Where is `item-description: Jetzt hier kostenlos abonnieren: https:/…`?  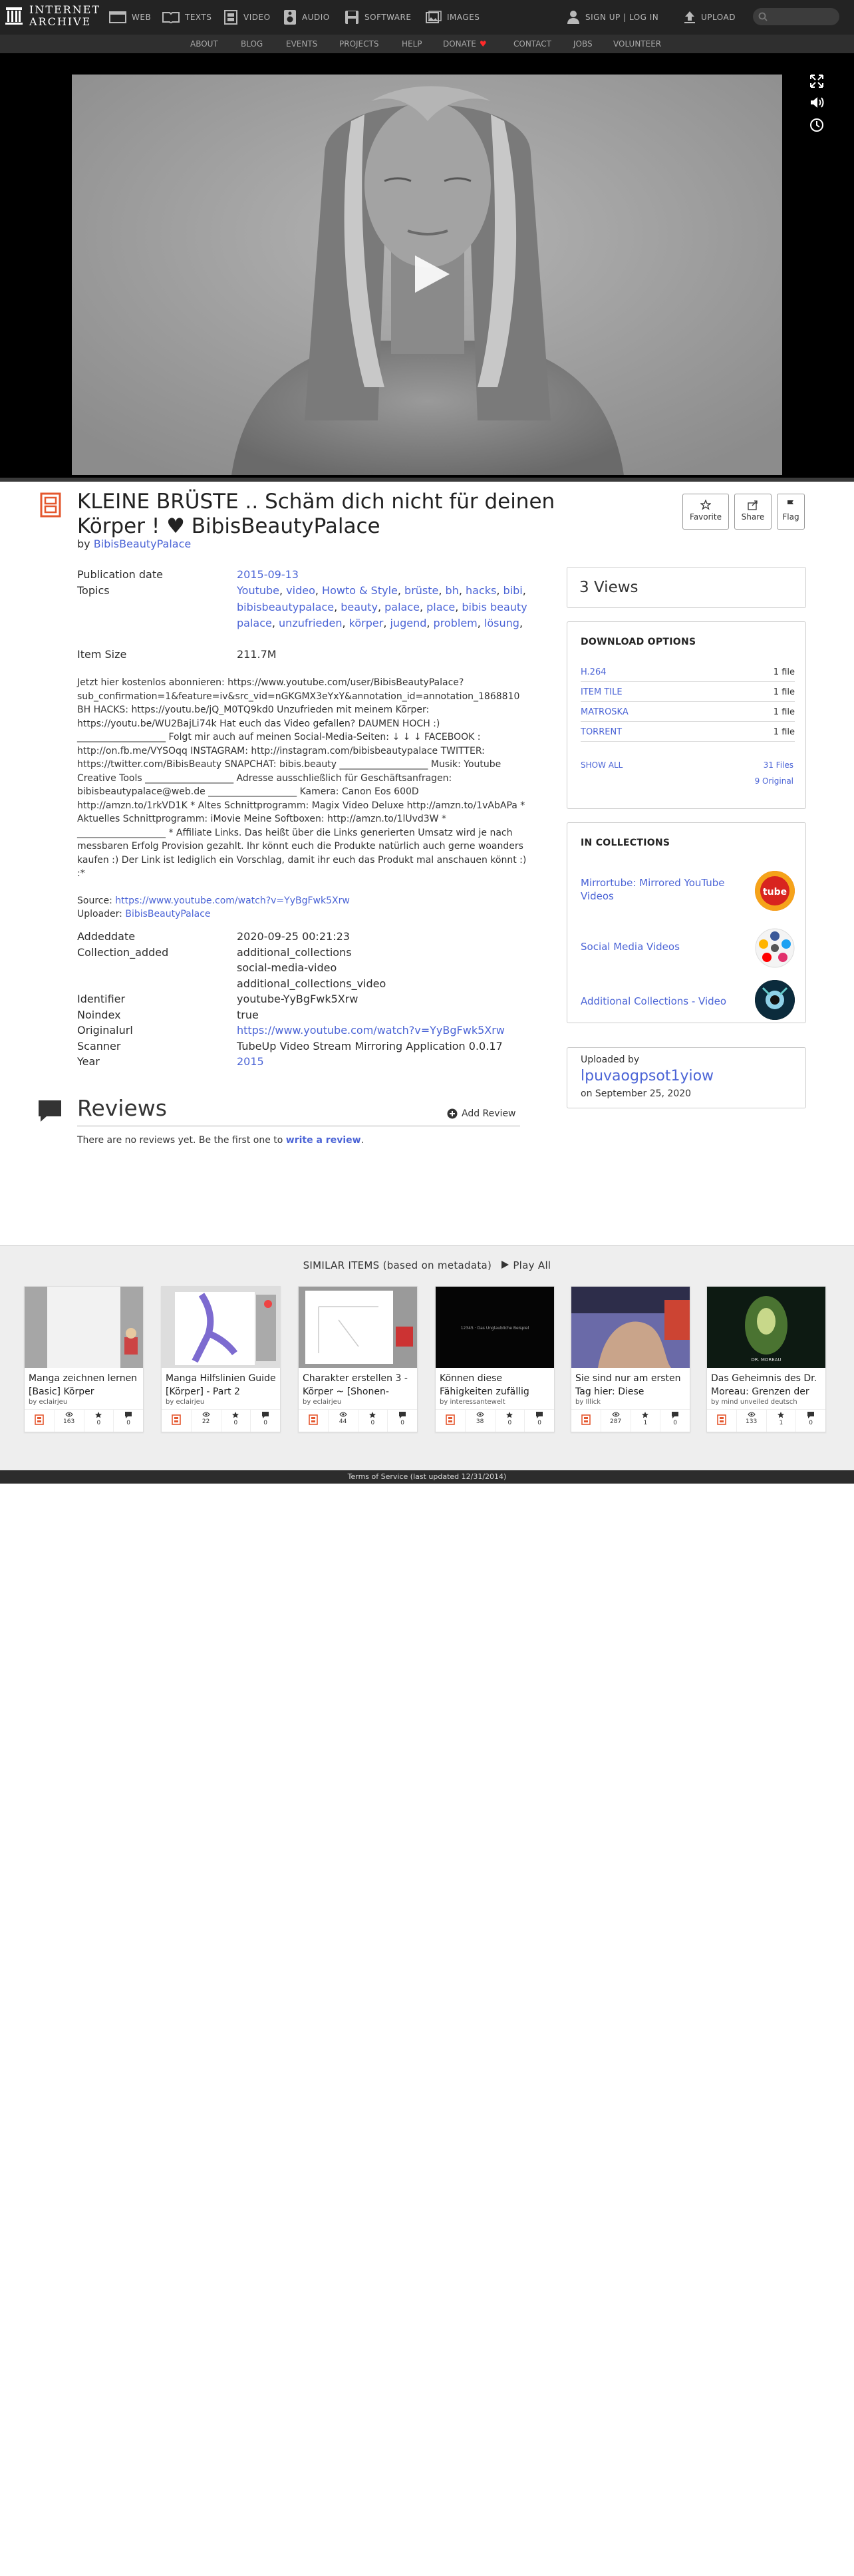 item-description: Jetzt hier kostenlos abonnieren: https:/… is located at coordinates (303, 798).